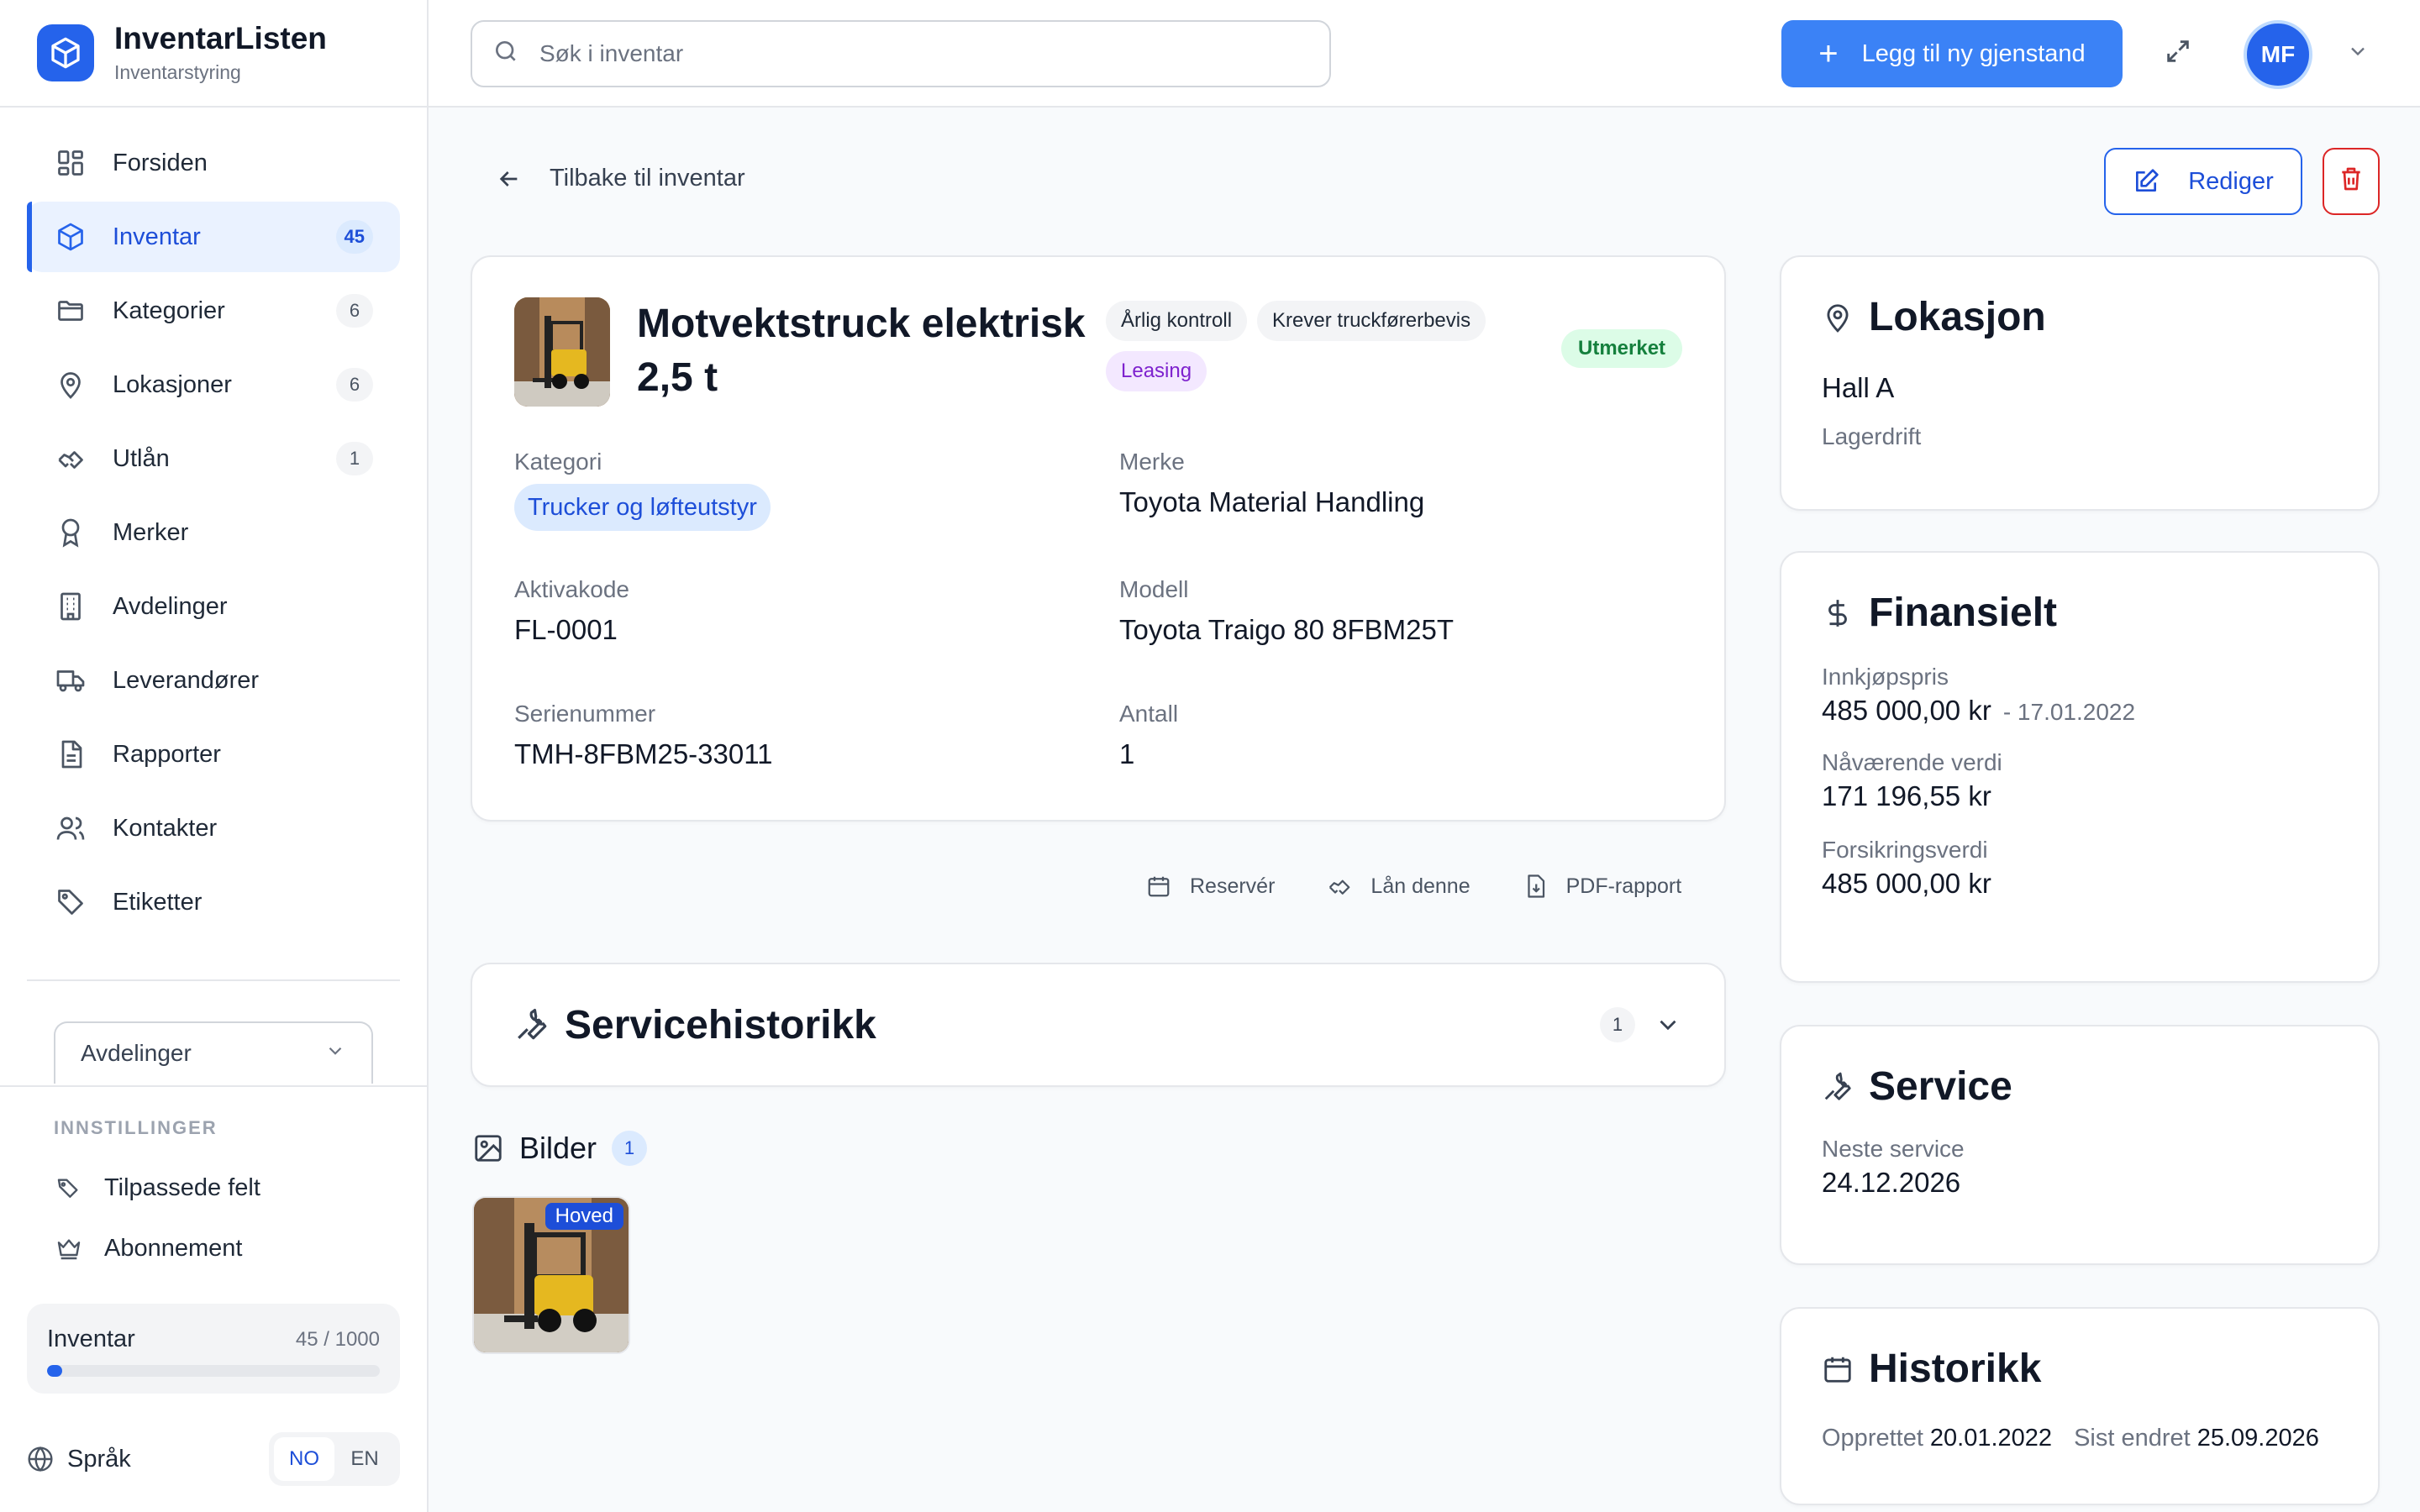  Describe the element at coordinates (1372, 321) in the screenshot. I see `tag-chip: Krever truckførerbevis` at that location.